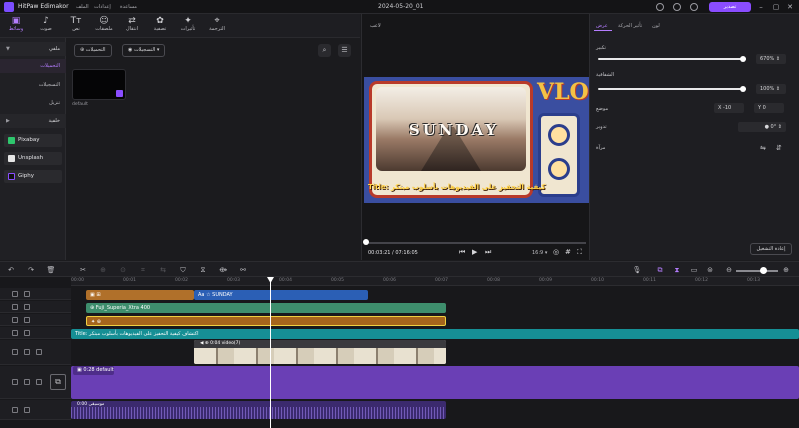  I want to click on minimize-icon: –, so click(761, 7).